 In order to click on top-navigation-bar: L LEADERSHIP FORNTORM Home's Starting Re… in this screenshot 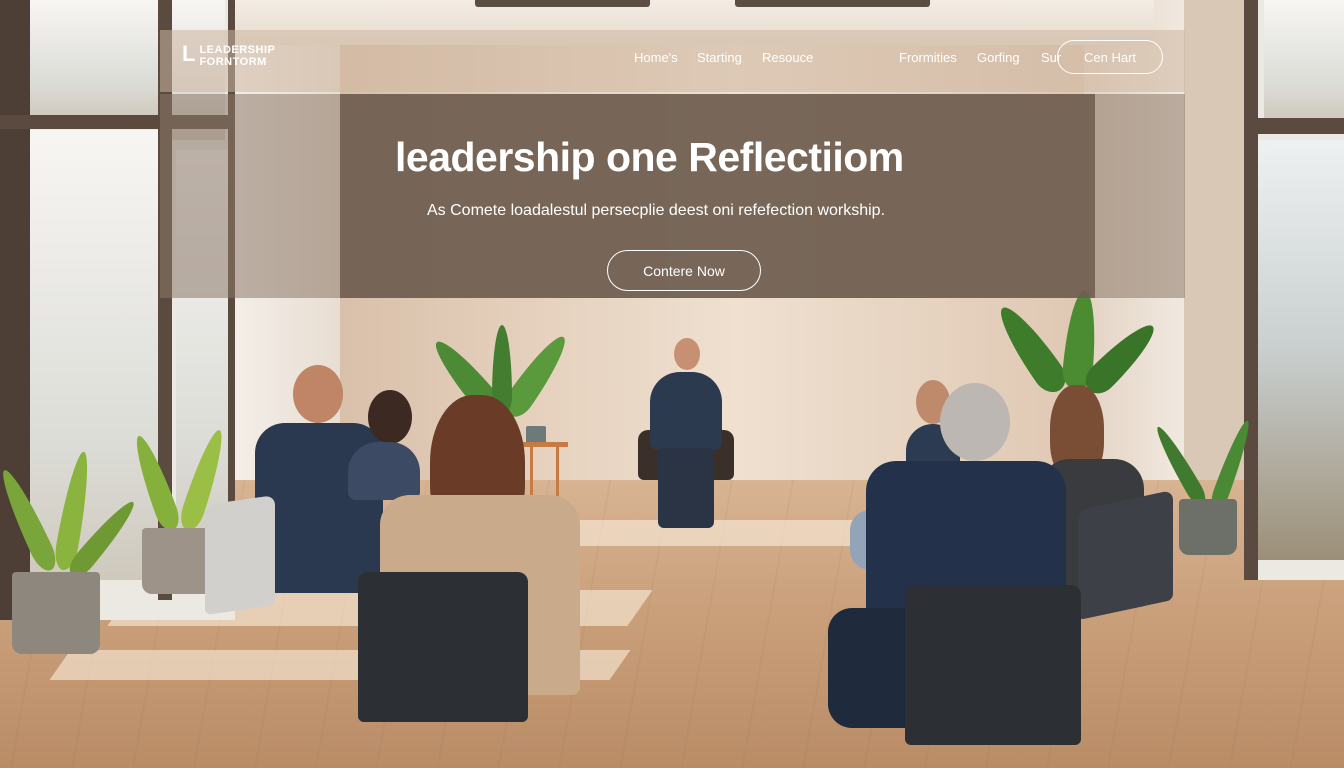, I will do `click(672, 61)`.